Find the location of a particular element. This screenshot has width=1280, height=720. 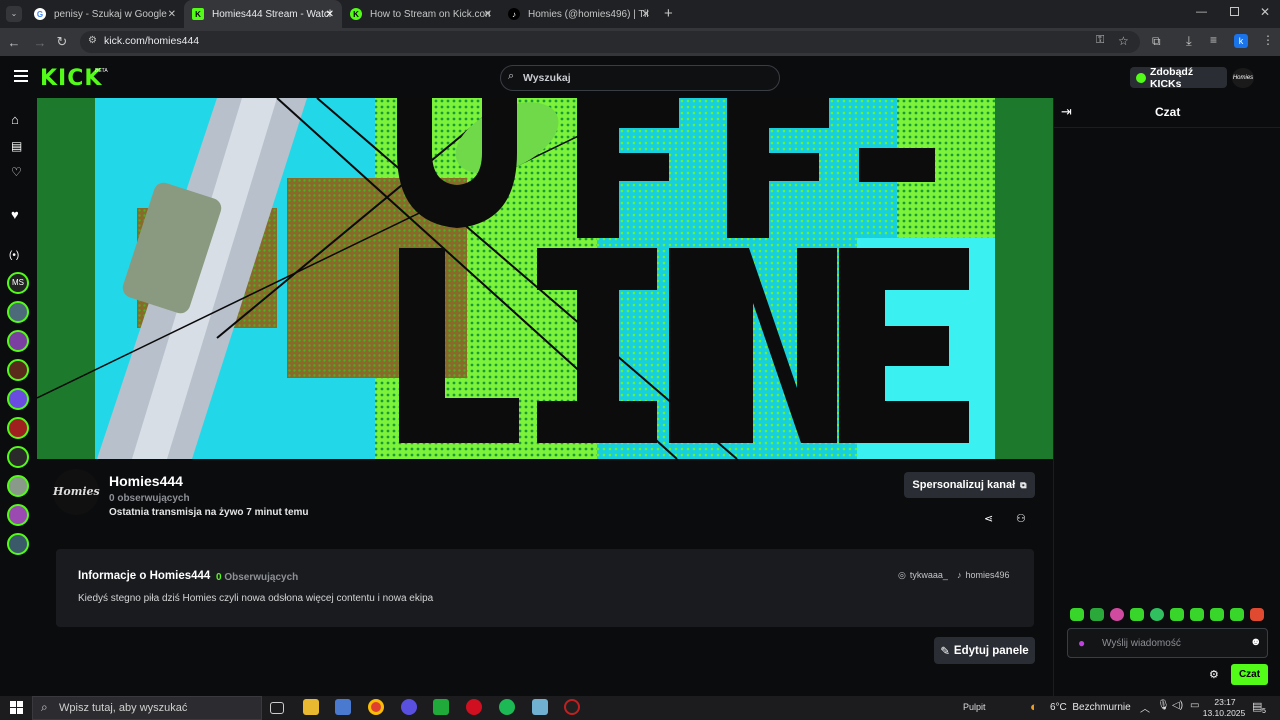

menu-dots-icon: ⋮ is located at coordinates (1268, 40).